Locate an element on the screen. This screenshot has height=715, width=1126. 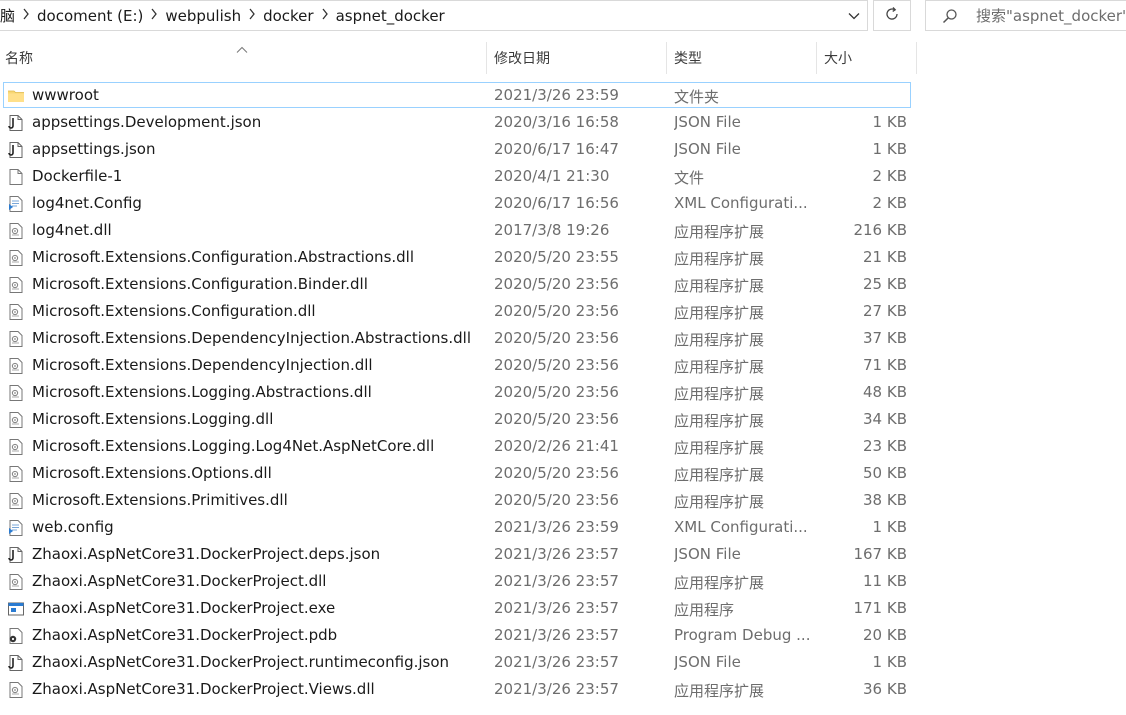
search-icon is located at coordinates (953, 16).